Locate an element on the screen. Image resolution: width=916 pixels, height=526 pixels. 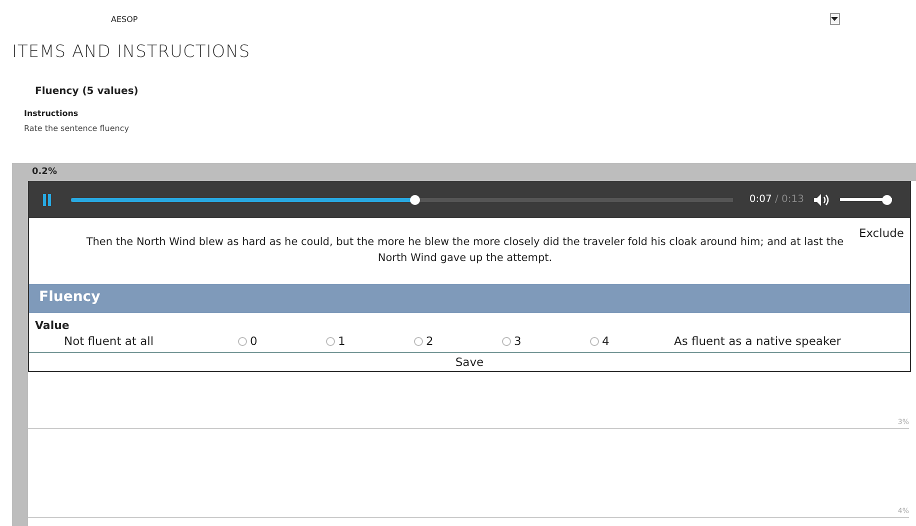
scale-low-label: Not fluent at all is located at coordinates (109, 341).